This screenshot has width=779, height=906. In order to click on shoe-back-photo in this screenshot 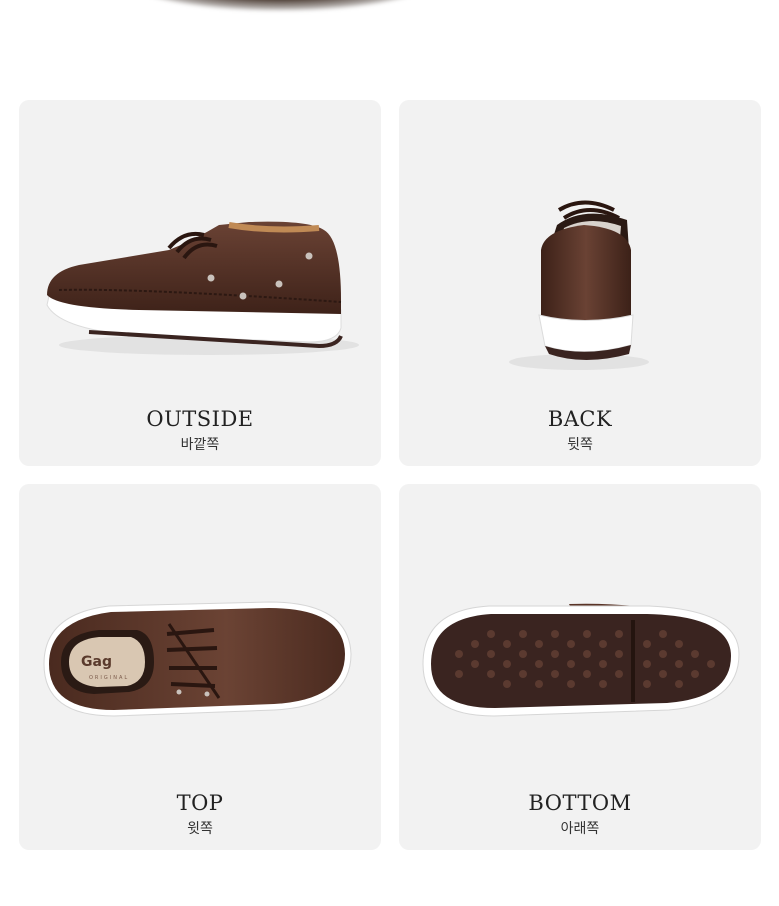, I will do `click(579, 285)`.